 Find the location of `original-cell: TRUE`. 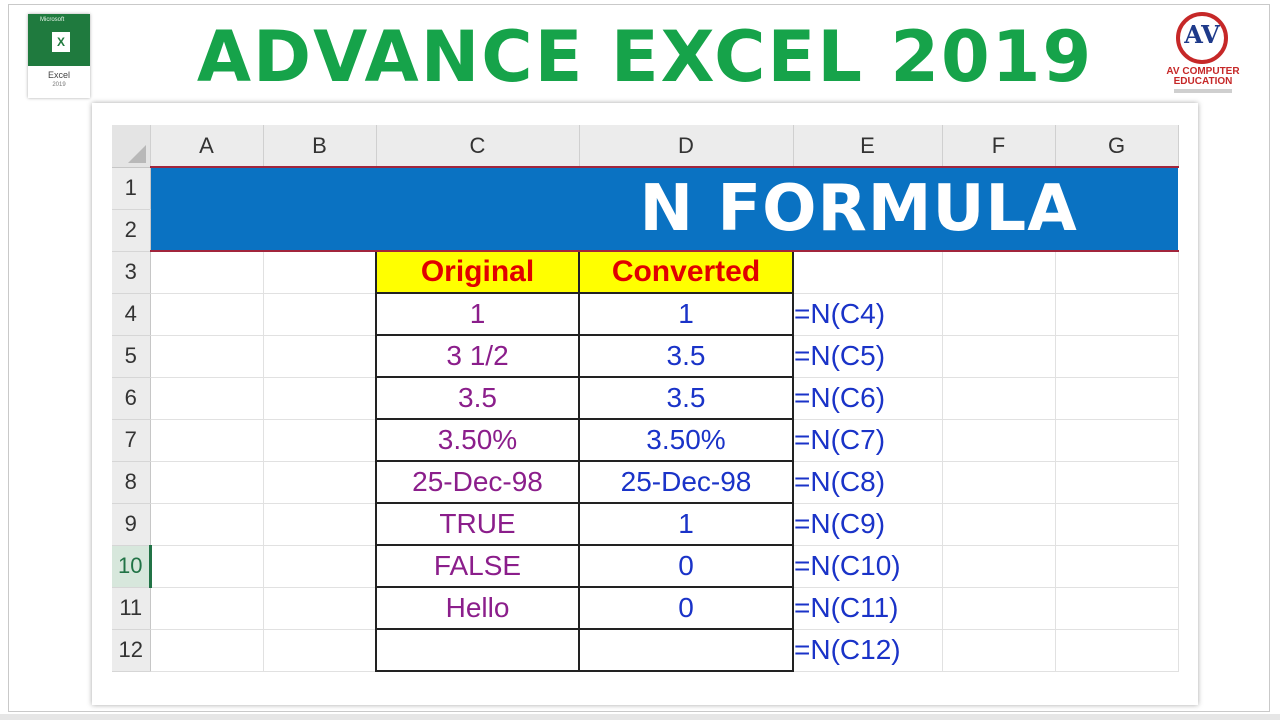

original-cell: TRUE is located at coordinates (477, 524).